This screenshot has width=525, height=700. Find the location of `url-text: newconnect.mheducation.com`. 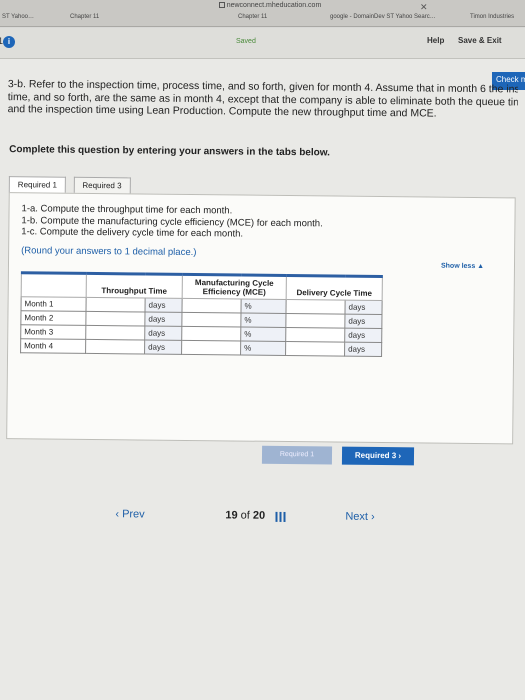

url-text: newconnect.mheducation.com is located at coordinates (274, 5).